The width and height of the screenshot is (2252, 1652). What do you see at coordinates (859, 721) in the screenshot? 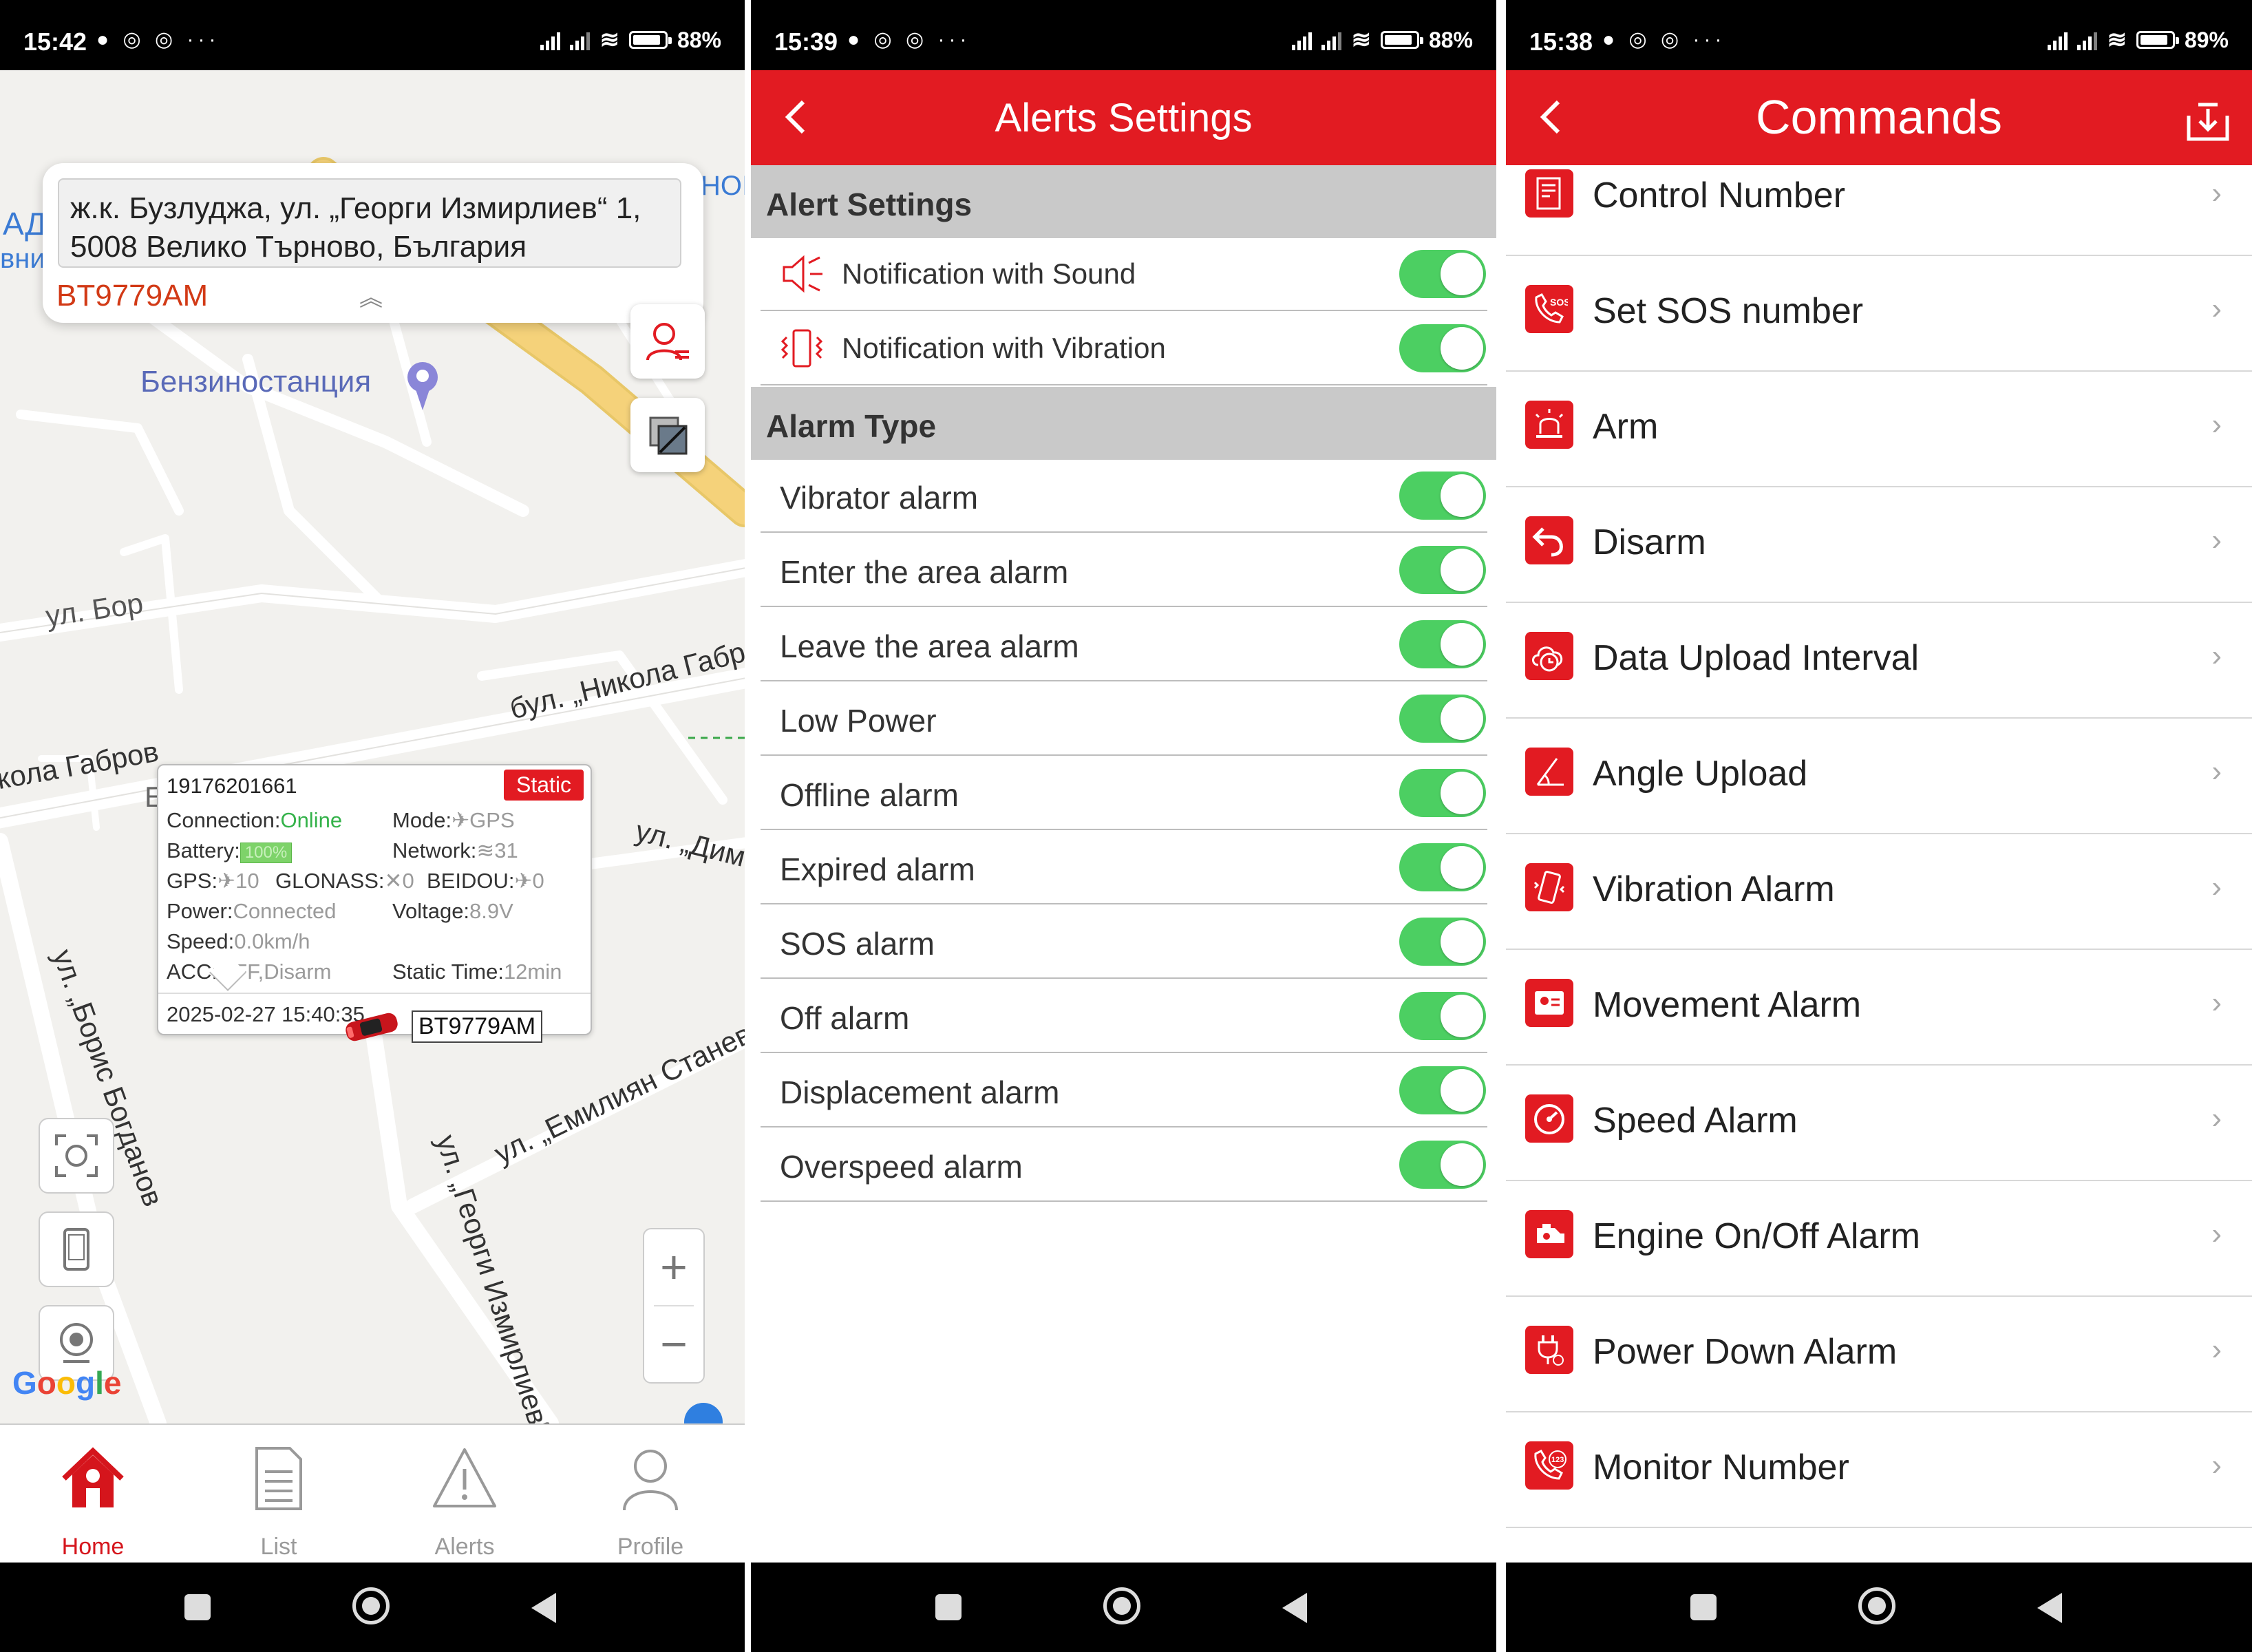
I see `alarm-label: Low Power` at bounding box center [859, 721].